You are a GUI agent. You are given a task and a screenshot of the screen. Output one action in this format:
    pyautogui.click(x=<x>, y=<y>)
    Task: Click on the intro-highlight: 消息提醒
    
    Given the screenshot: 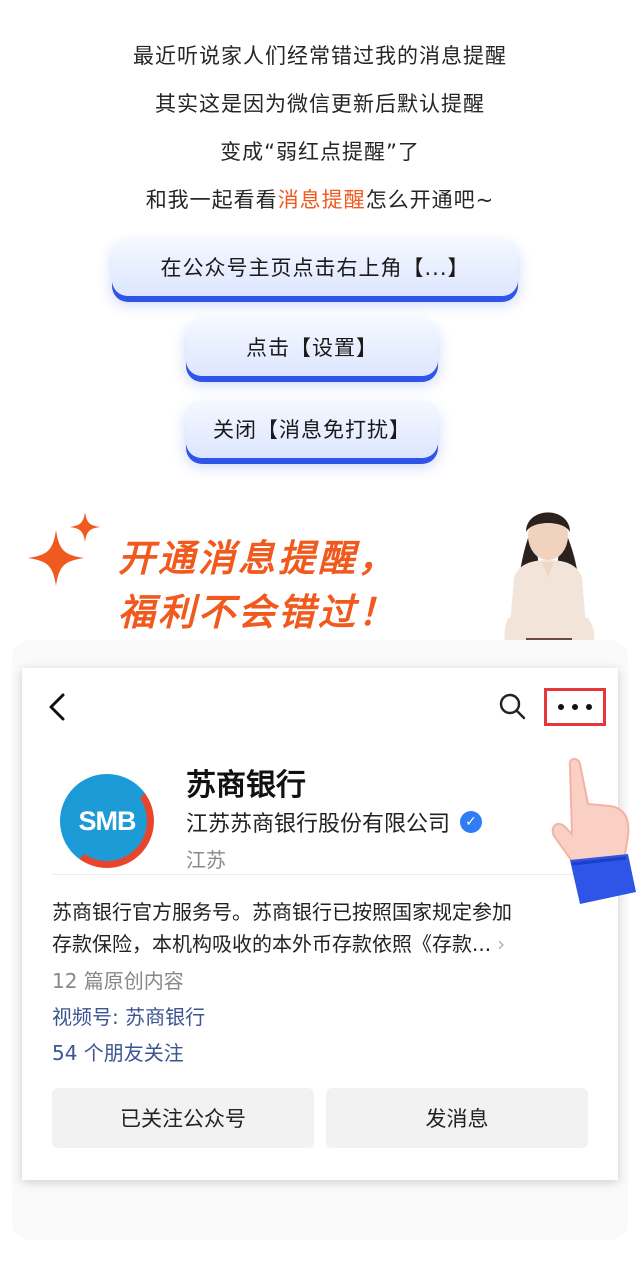 What is the action you would take?
    pyautogui.click(x=321, y=200)
    